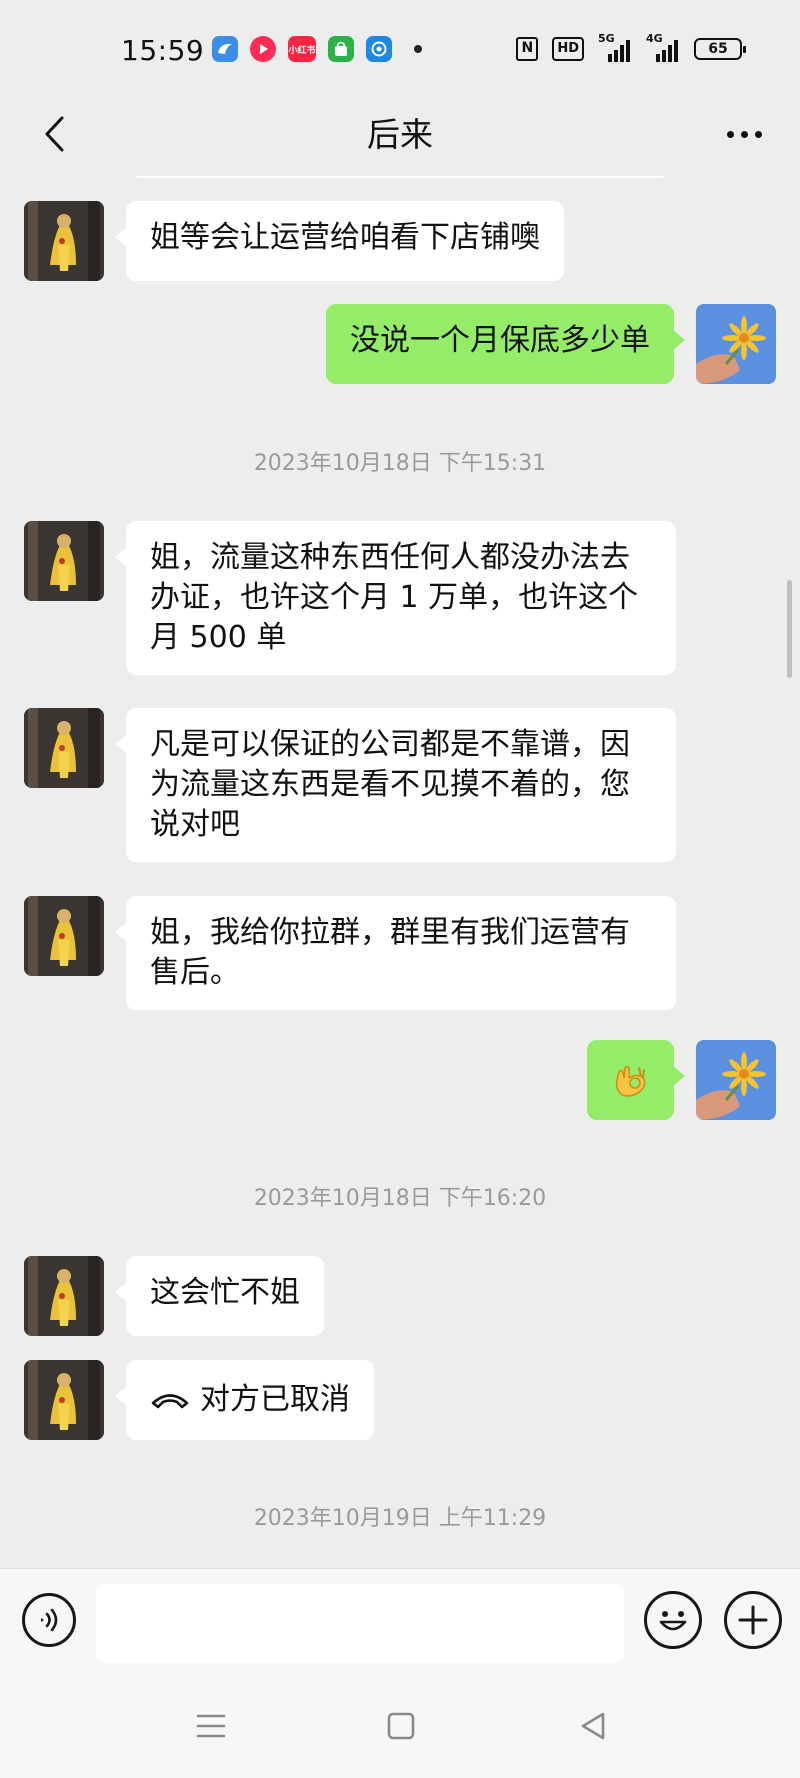  What do you see at coordinates (275, 1399) in the screenshot?
I see `call-status-text: 对方已取消` at bounding box center [275, 1399].